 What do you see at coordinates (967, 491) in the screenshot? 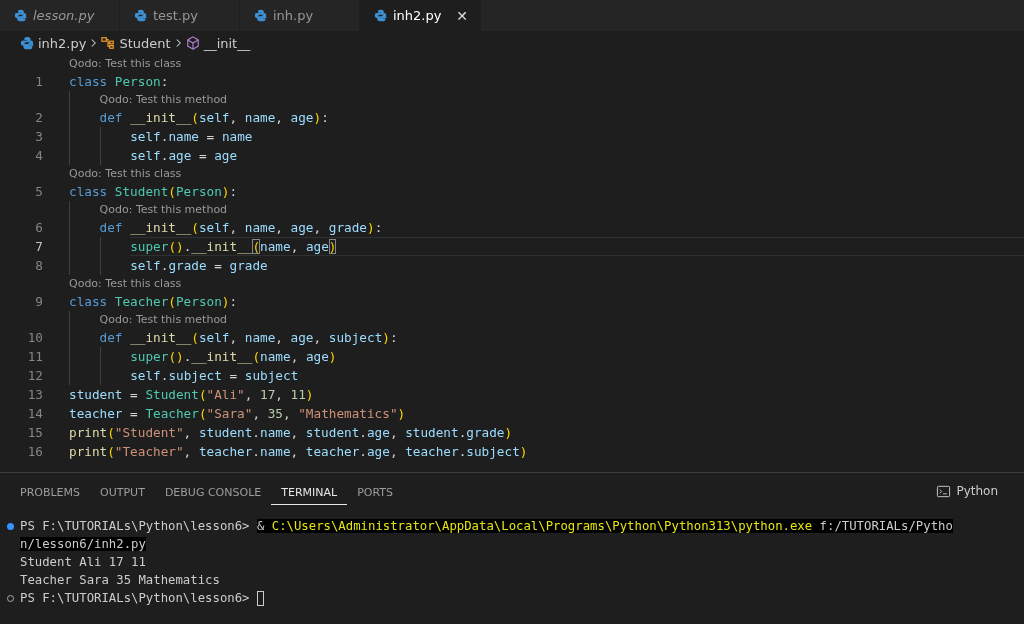
I see `terminal-selector: Python` at bounding box center [967, 491].